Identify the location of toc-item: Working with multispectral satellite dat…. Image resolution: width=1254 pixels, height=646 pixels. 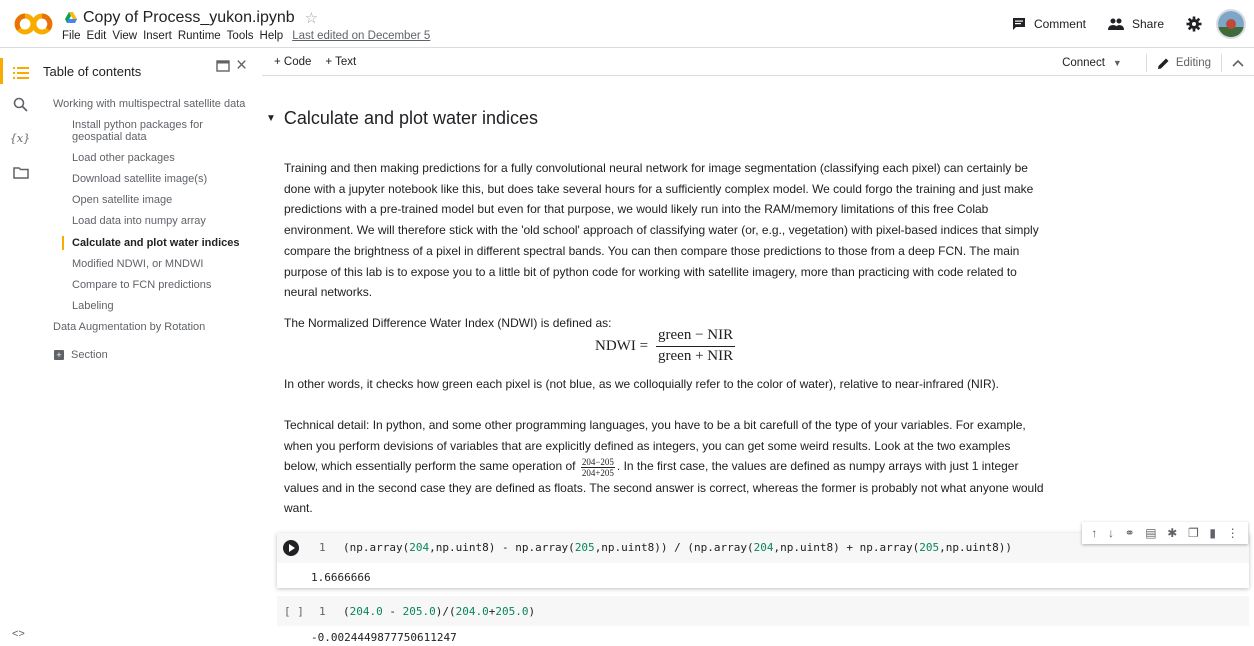
(149, 104).